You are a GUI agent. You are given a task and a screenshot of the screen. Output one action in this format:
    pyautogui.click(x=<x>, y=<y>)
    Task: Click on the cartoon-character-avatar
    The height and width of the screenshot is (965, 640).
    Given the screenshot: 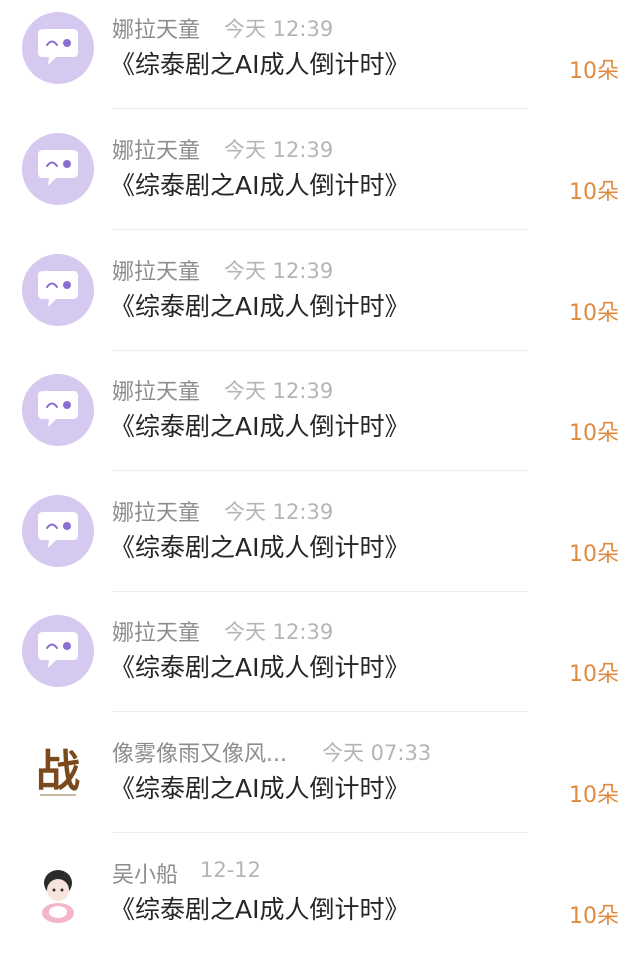 What is the action you would take?
    pyautogui.click(x=58, y=893)
    